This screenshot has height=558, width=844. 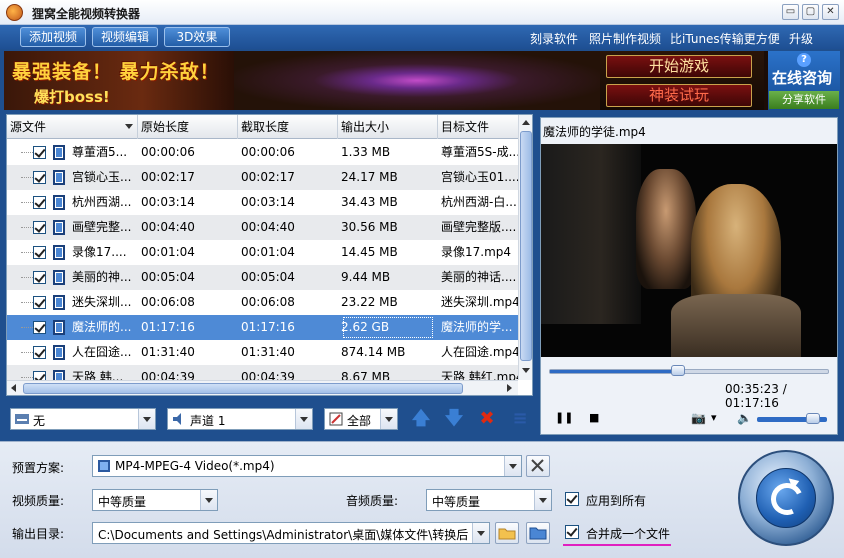 I want to click on online-consult-panel: ? 在线咨询 分享软件, so click(x=804, y=80).